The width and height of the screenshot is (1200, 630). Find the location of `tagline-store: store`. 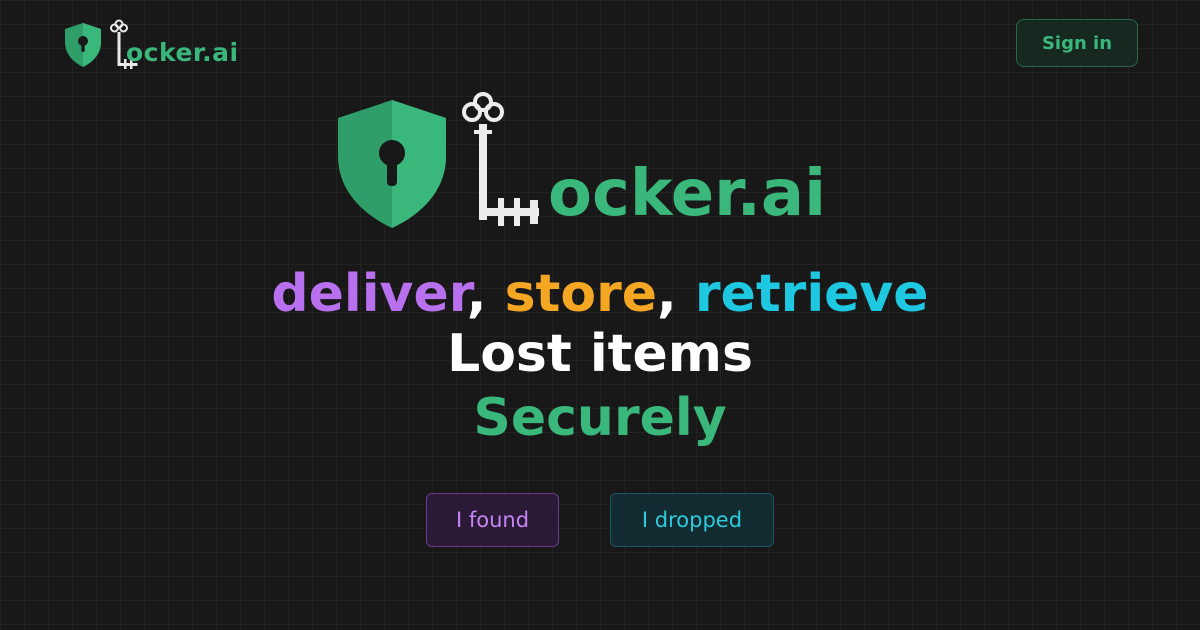

tagline-store: store is located at coordinates (581, 294).